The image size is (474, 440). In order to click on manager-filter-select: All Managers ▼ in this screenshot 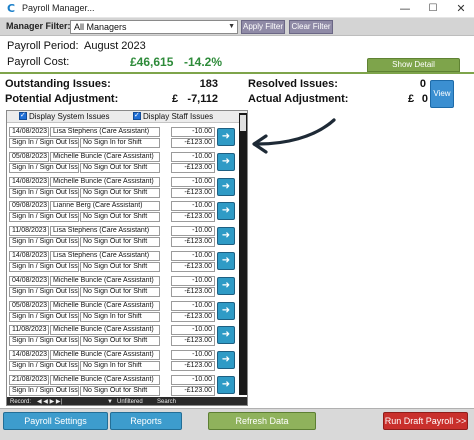, I will do `click(154, 27)`.